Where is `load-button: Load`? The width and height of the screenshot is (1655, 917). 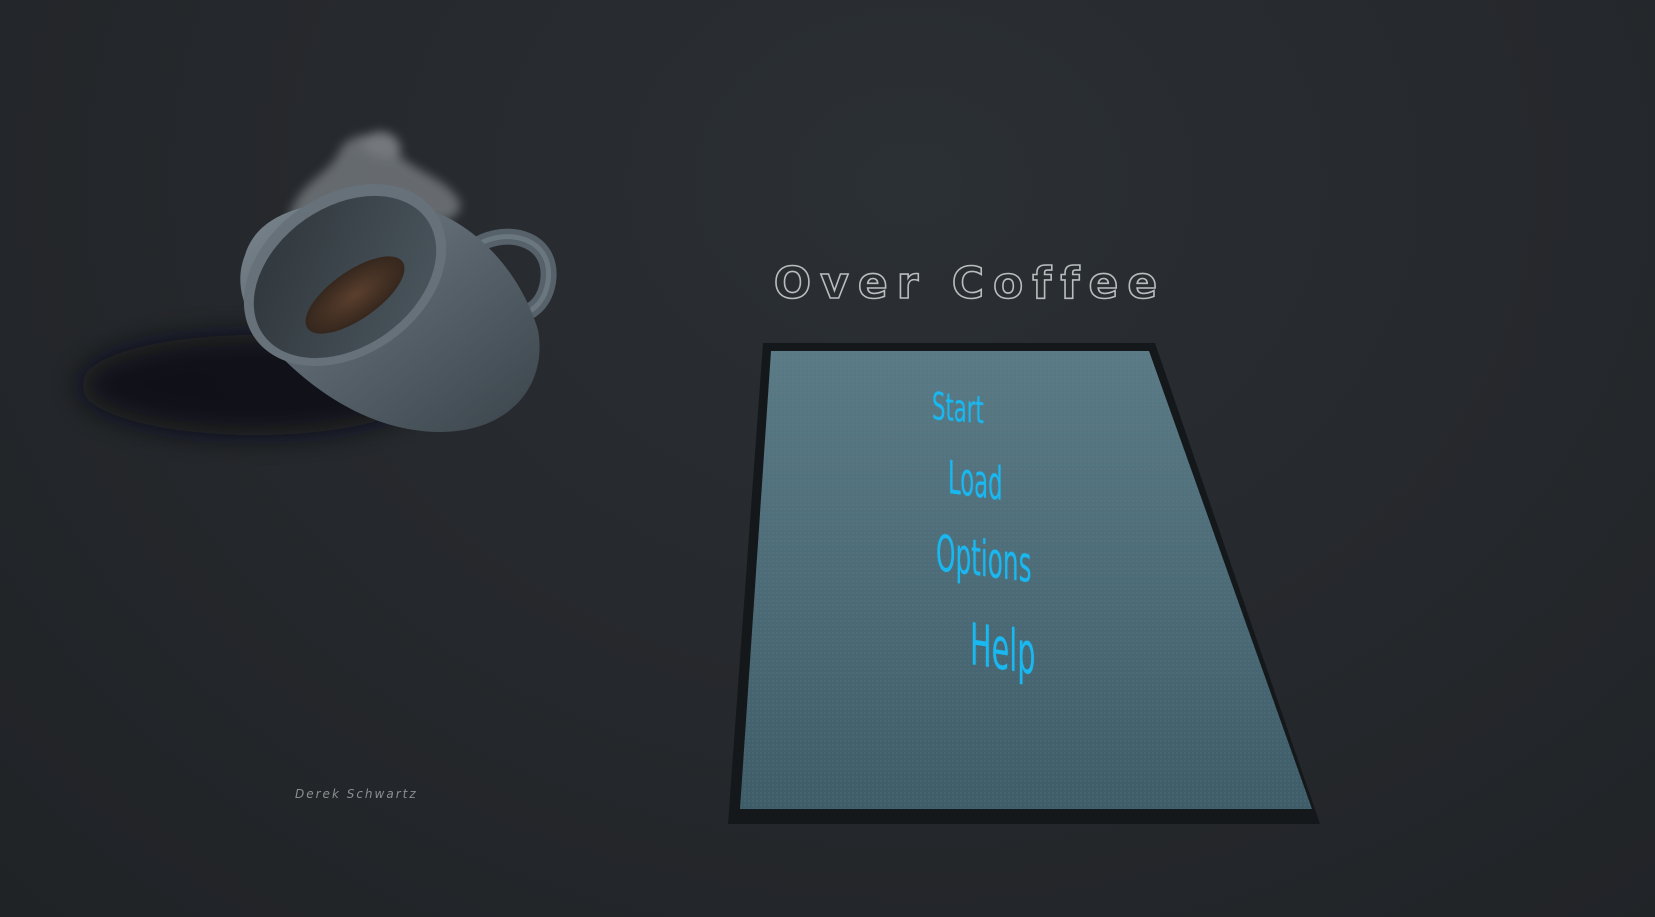
load-button: Load is located at coordinates (975, 480).